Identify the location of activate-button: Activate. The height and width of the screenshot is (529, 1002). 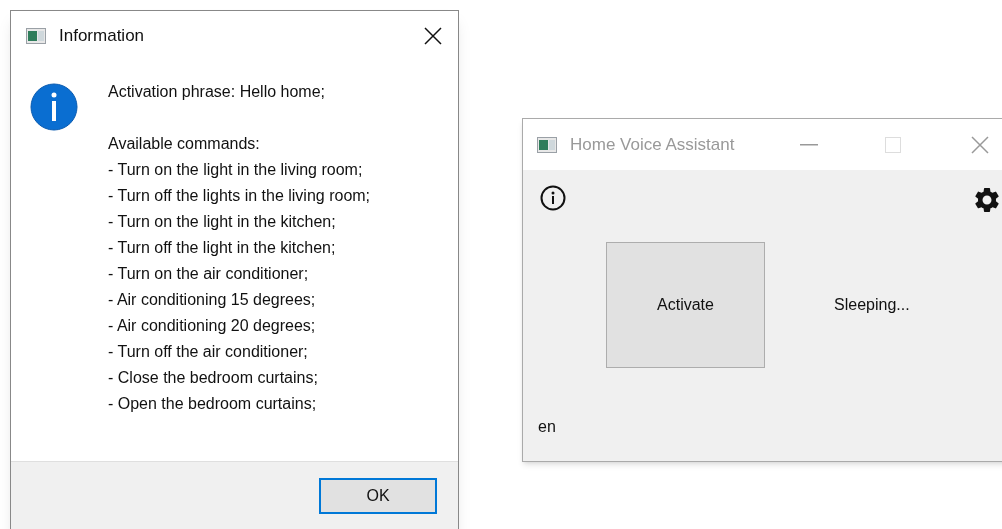
(685, 305).